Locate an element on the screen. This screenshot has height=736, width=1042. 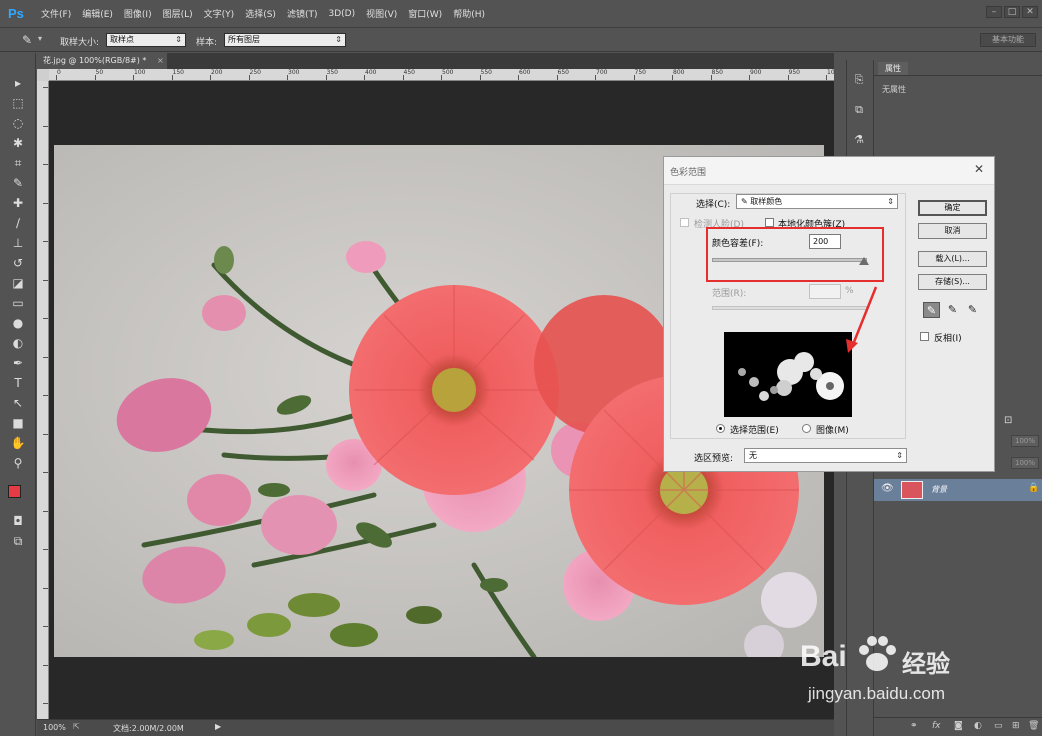
layer-name: 背景 is located at coordinates (939, 489).